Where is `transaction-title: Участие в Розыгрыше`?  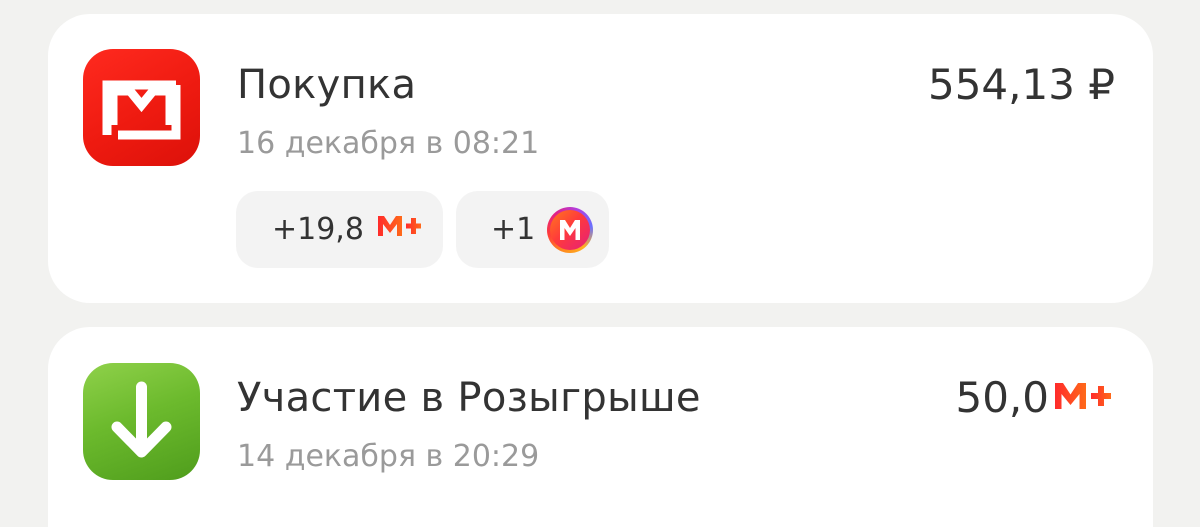
transaction-title: Участие в Розыгрыше is located at coordinates (469, 398).